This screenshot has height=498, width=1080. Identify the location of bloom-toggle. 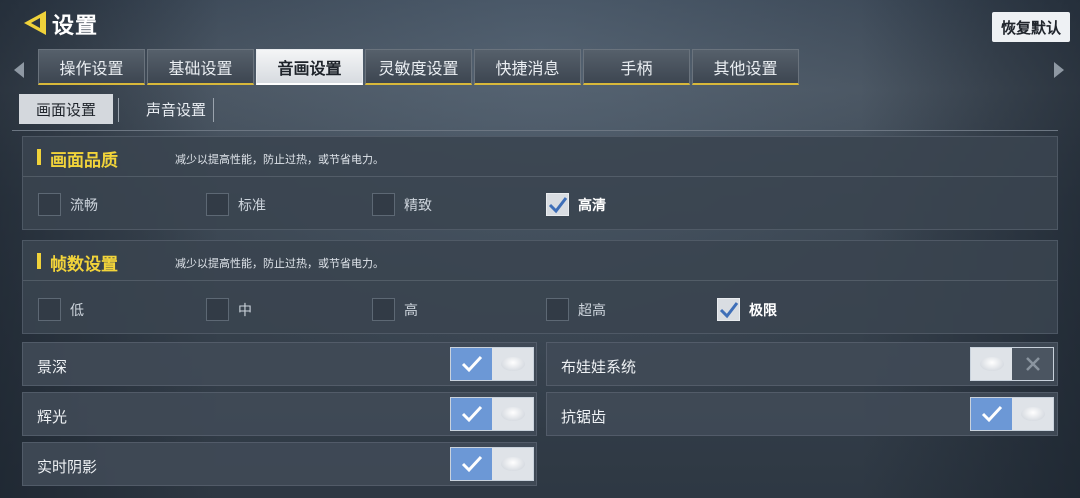
(492, 414).